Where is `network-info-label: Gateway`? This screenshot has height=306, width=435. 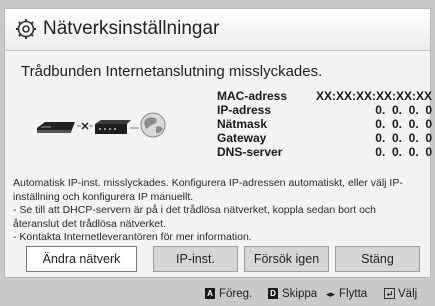 network-info-label: Gateway is located at coordinates (242, 138).